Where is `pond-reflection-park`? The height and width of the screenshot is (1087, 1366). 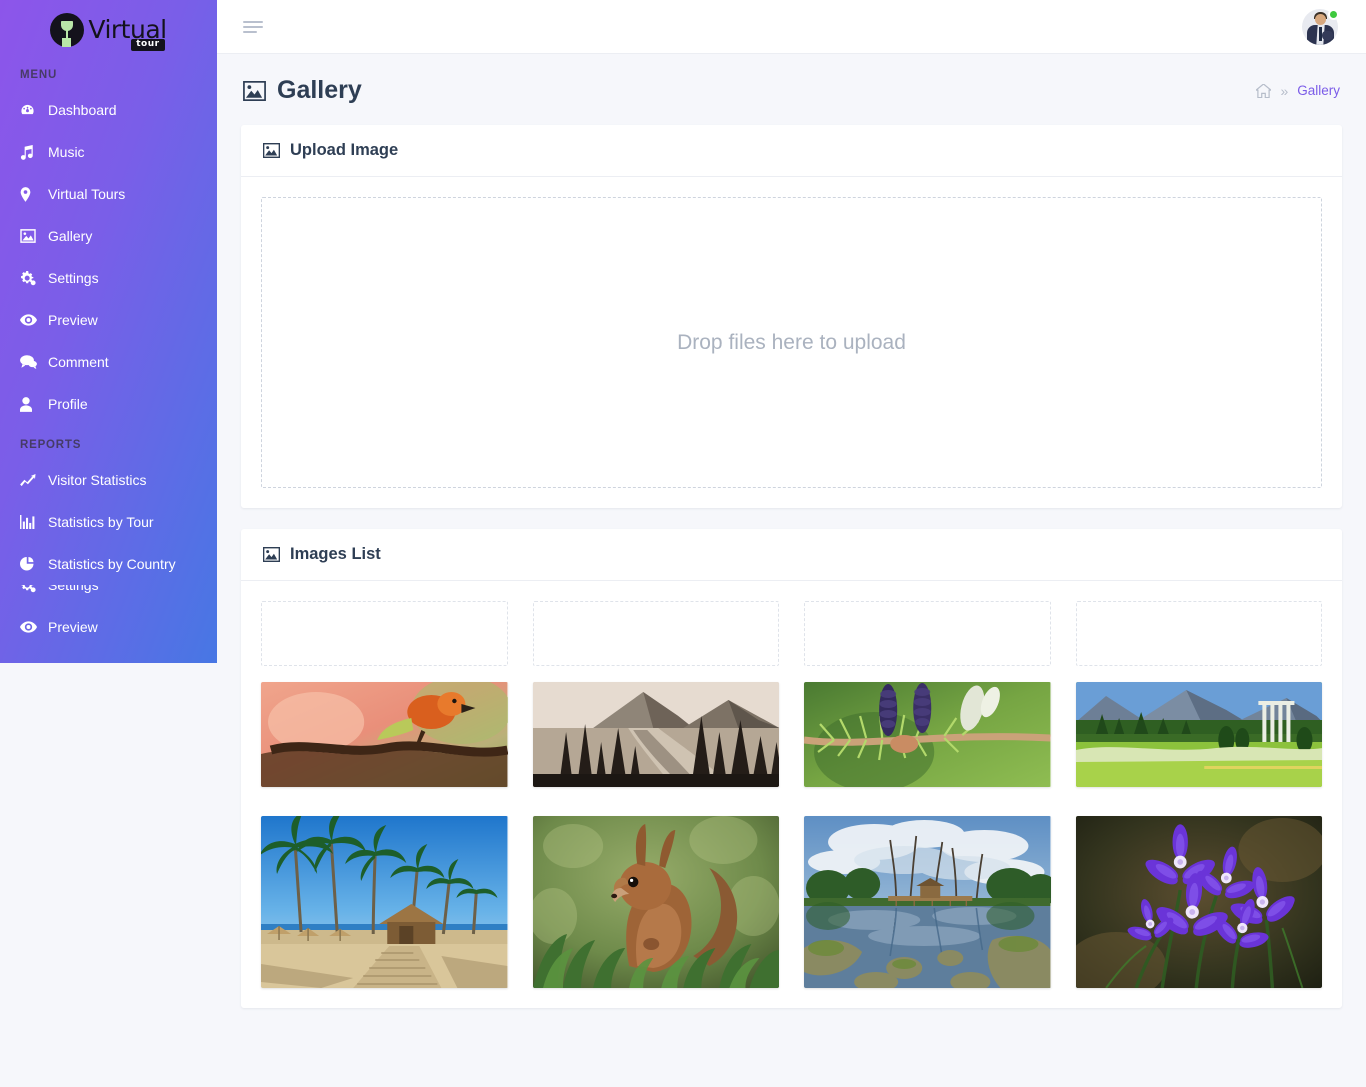
pond-reflection-park is located at coordinates (927, 902).